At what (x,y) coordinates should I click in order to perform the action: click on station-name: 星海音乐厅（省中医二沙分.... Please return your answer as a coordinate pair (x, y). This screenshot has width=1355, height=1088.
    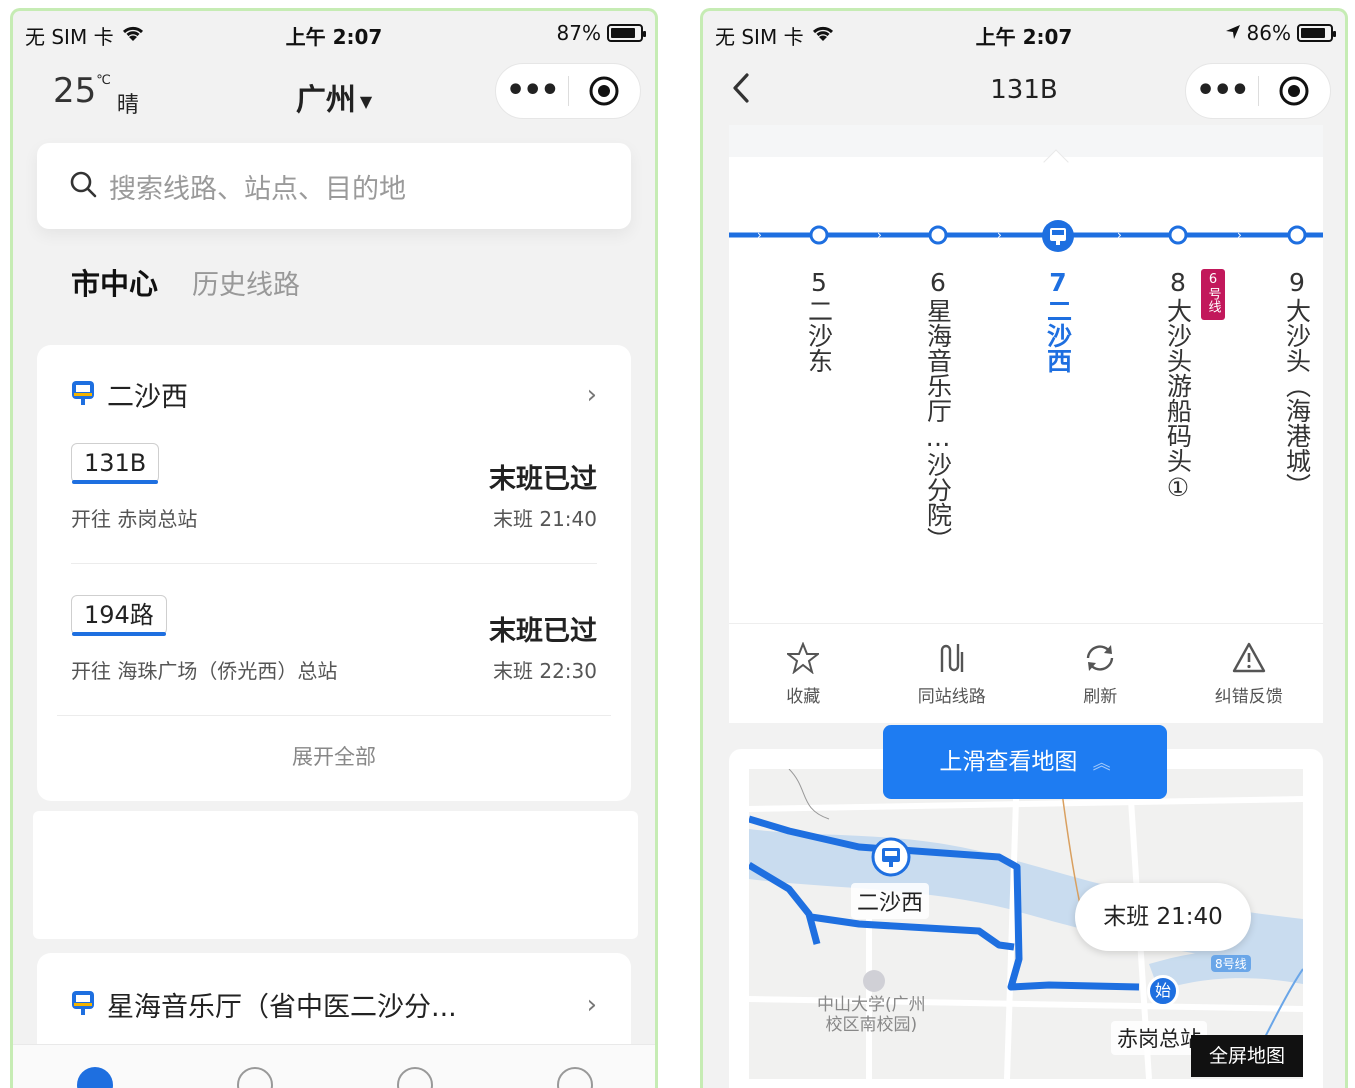
    Looking at the image, I should click on (282, 1007).